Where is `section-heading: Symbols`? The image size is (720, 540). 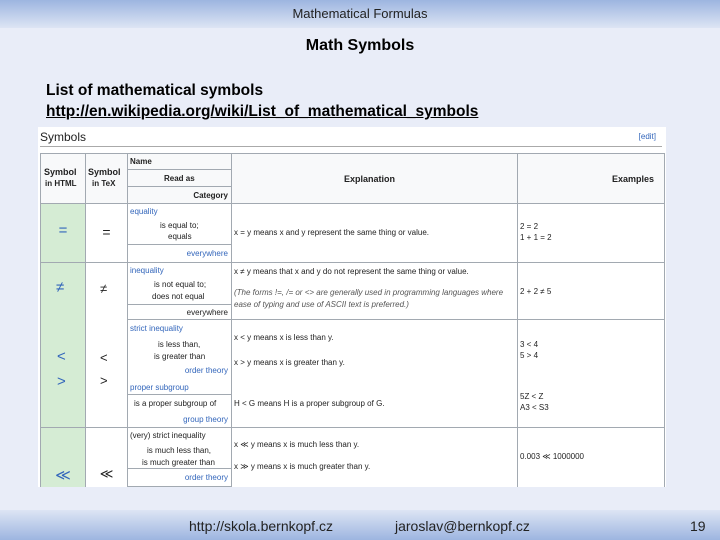
section-heading: Symbols is located at coordinates (63, 137).